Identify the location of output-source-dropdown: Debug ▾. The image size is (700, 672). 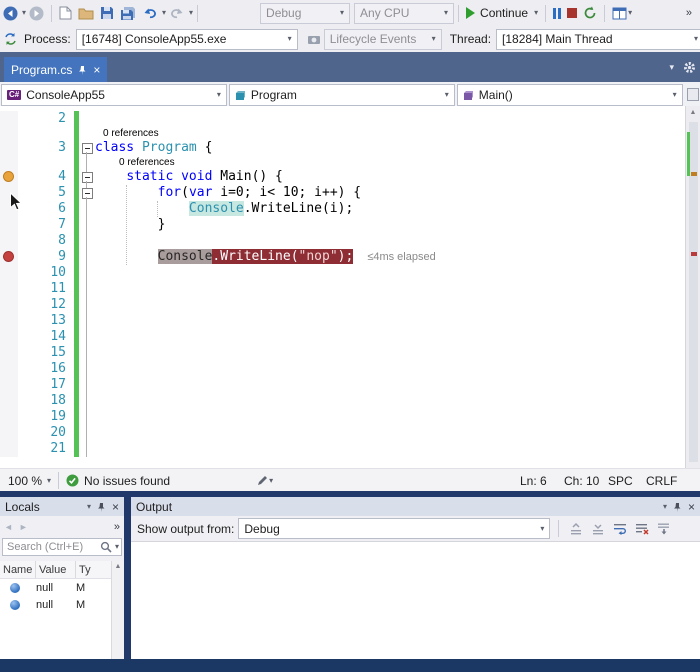
(394, 528).